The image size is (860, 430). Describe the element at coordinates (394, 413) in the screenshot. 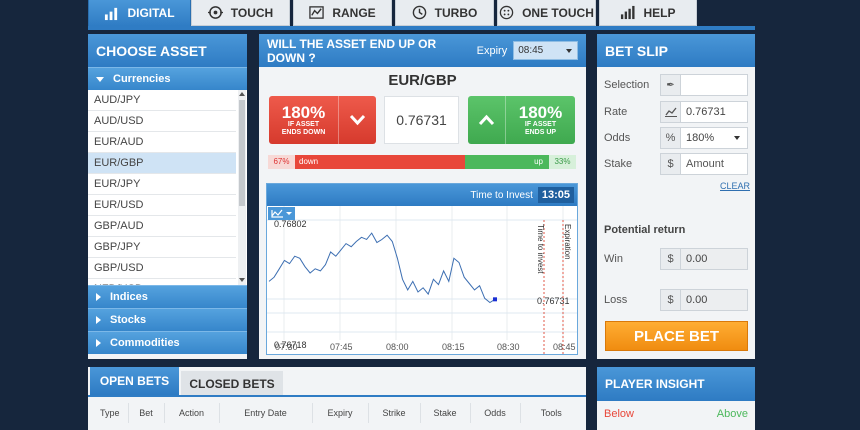

I see `col-strike: Strike` at that location.